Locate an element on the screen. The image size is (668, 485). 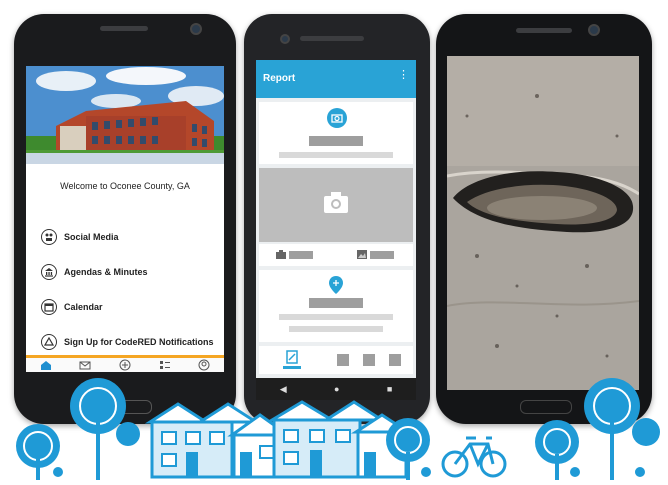
menu-label: Agendas & Minutes is located at coordinates (106, 272).